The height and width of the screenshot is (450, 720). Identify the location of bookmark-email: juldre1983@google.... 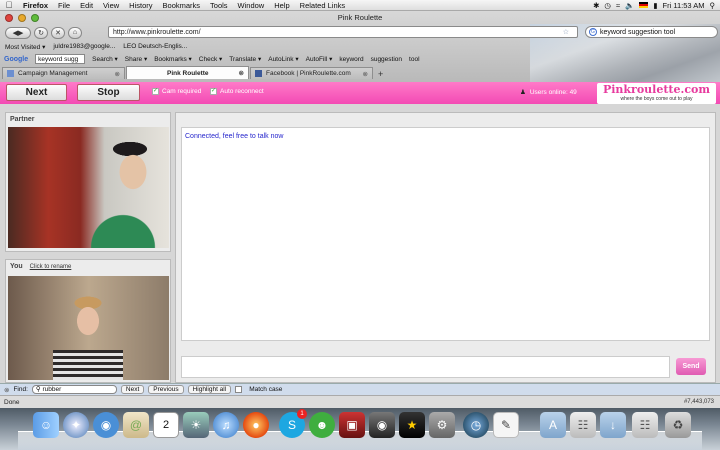
(84, 46).